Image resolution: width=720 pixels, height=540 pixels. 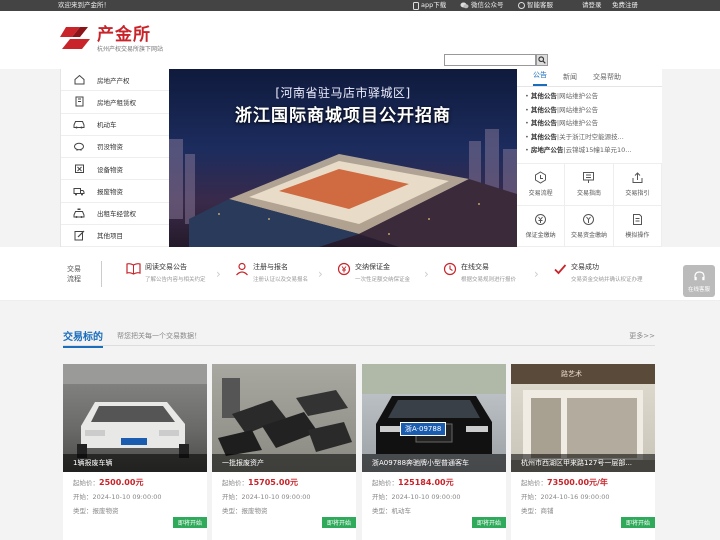 I want to click on wechat-link: 微信公众号, so click(x=482, y=5).